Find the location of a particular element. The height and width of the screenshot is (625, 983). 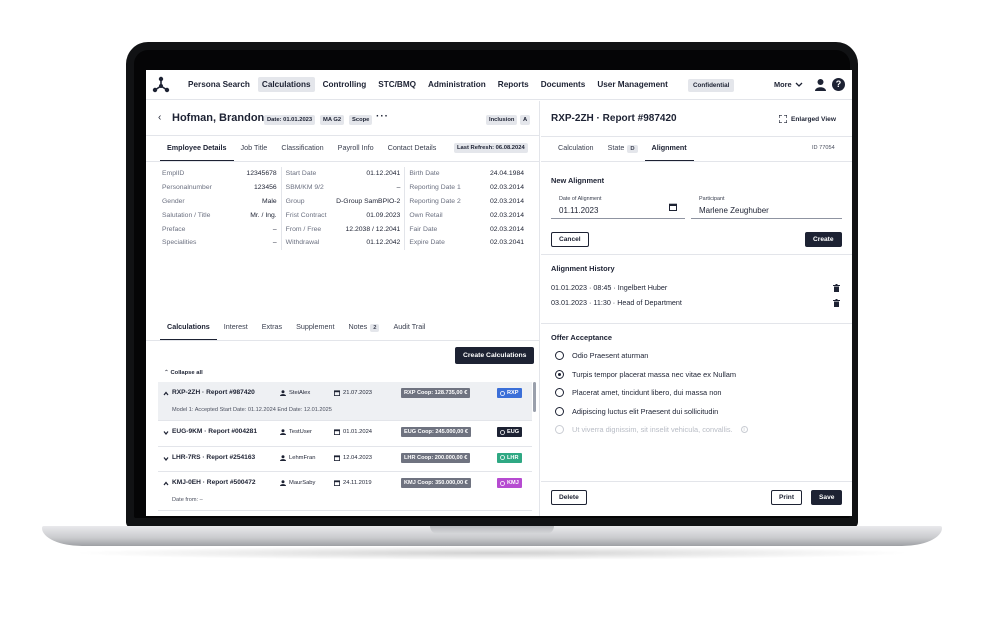

detail-label: From / Free is located at coordinates (303, 229).